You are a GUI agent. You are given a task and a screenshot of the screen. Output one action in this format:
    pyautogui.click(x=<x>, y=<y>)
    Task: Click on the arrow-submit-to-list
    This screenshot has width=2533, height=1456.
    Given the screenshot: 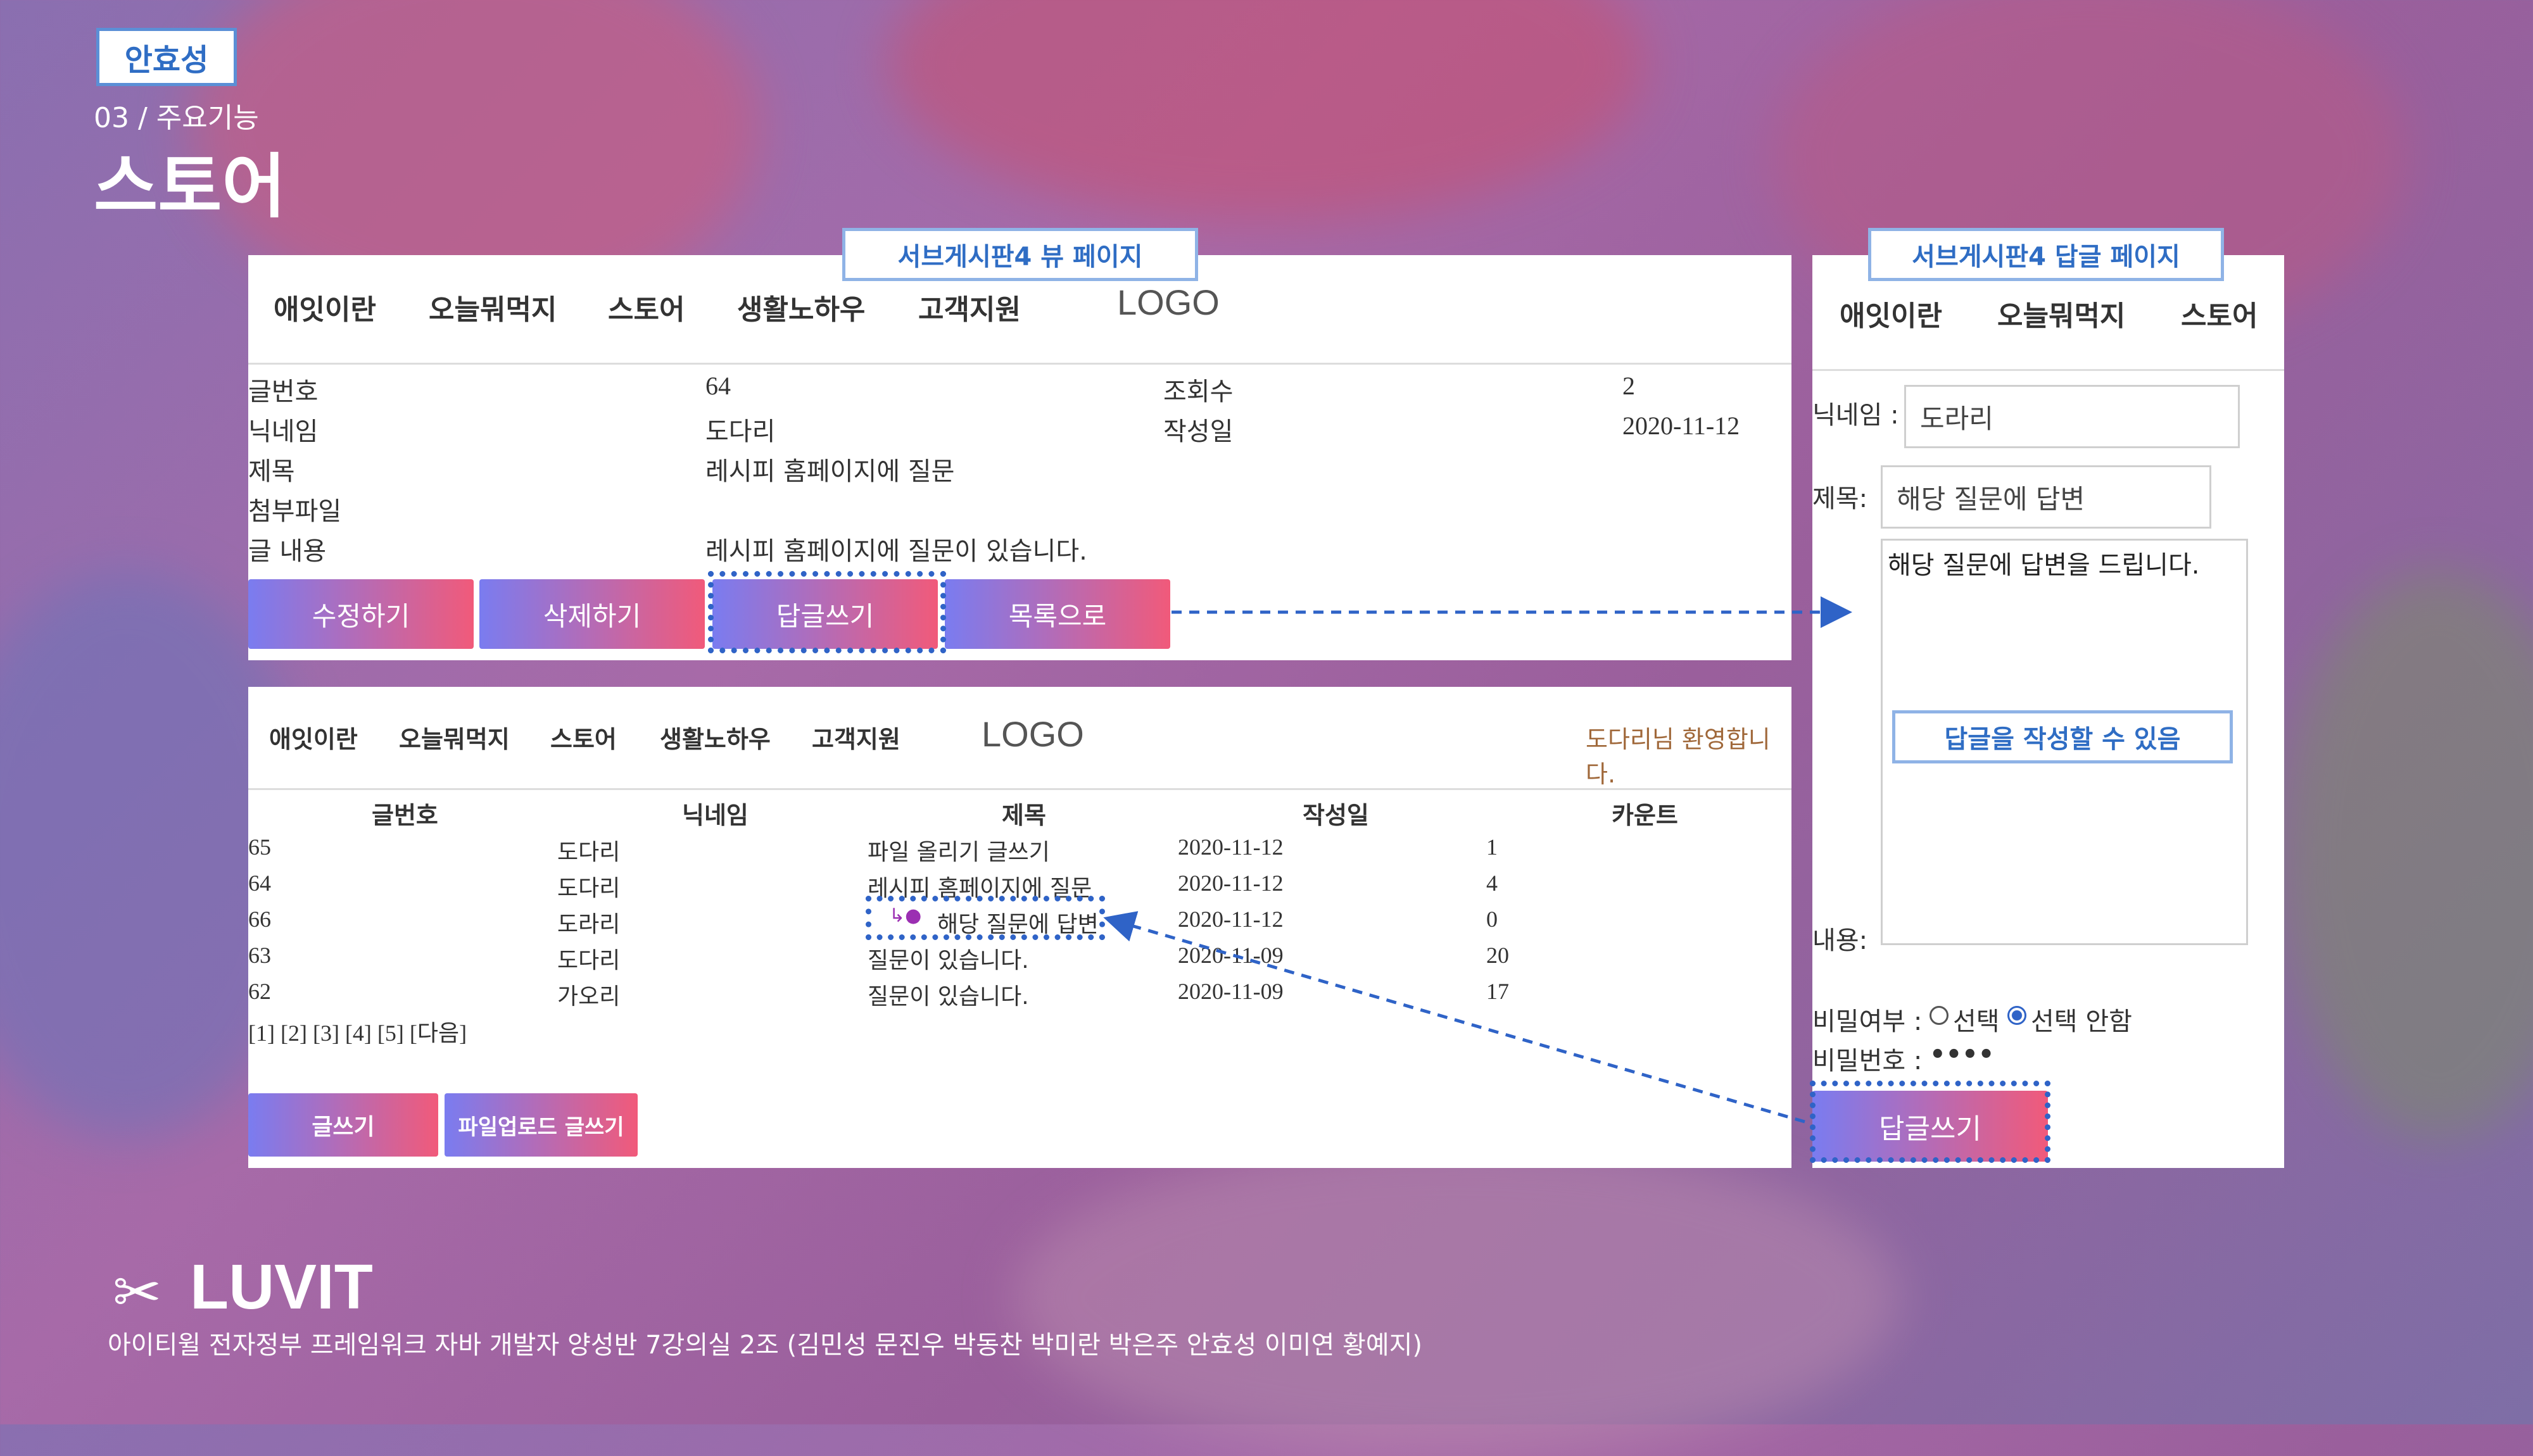 What is the action you would take?
    pyautogui.click(x=1454, y=1017)
    